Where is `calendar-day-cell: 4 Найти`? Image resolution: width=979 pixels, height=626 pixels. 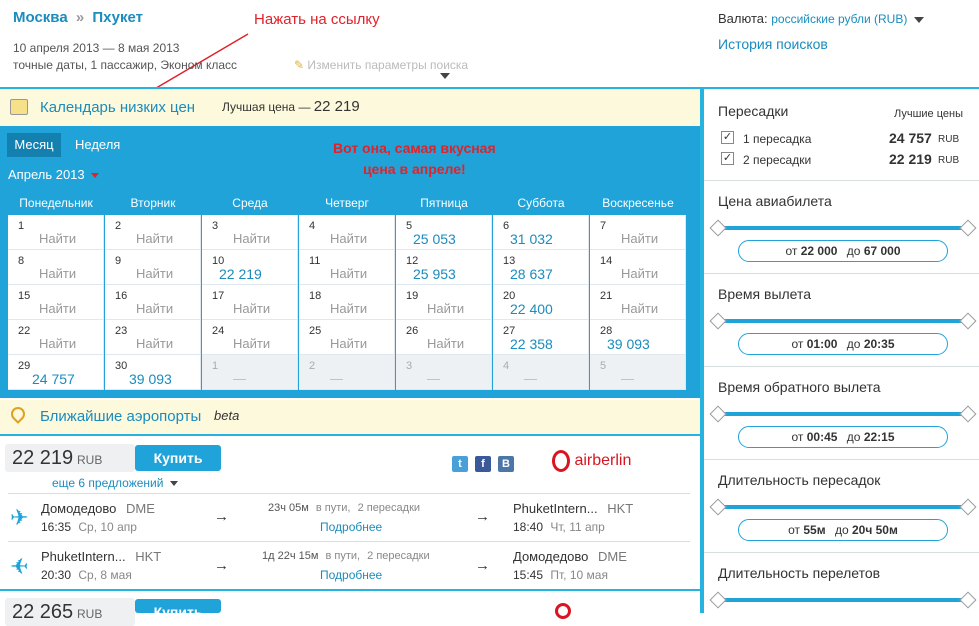
calendar-day-cell: 4 Найти is located at coordinates (347, 232).